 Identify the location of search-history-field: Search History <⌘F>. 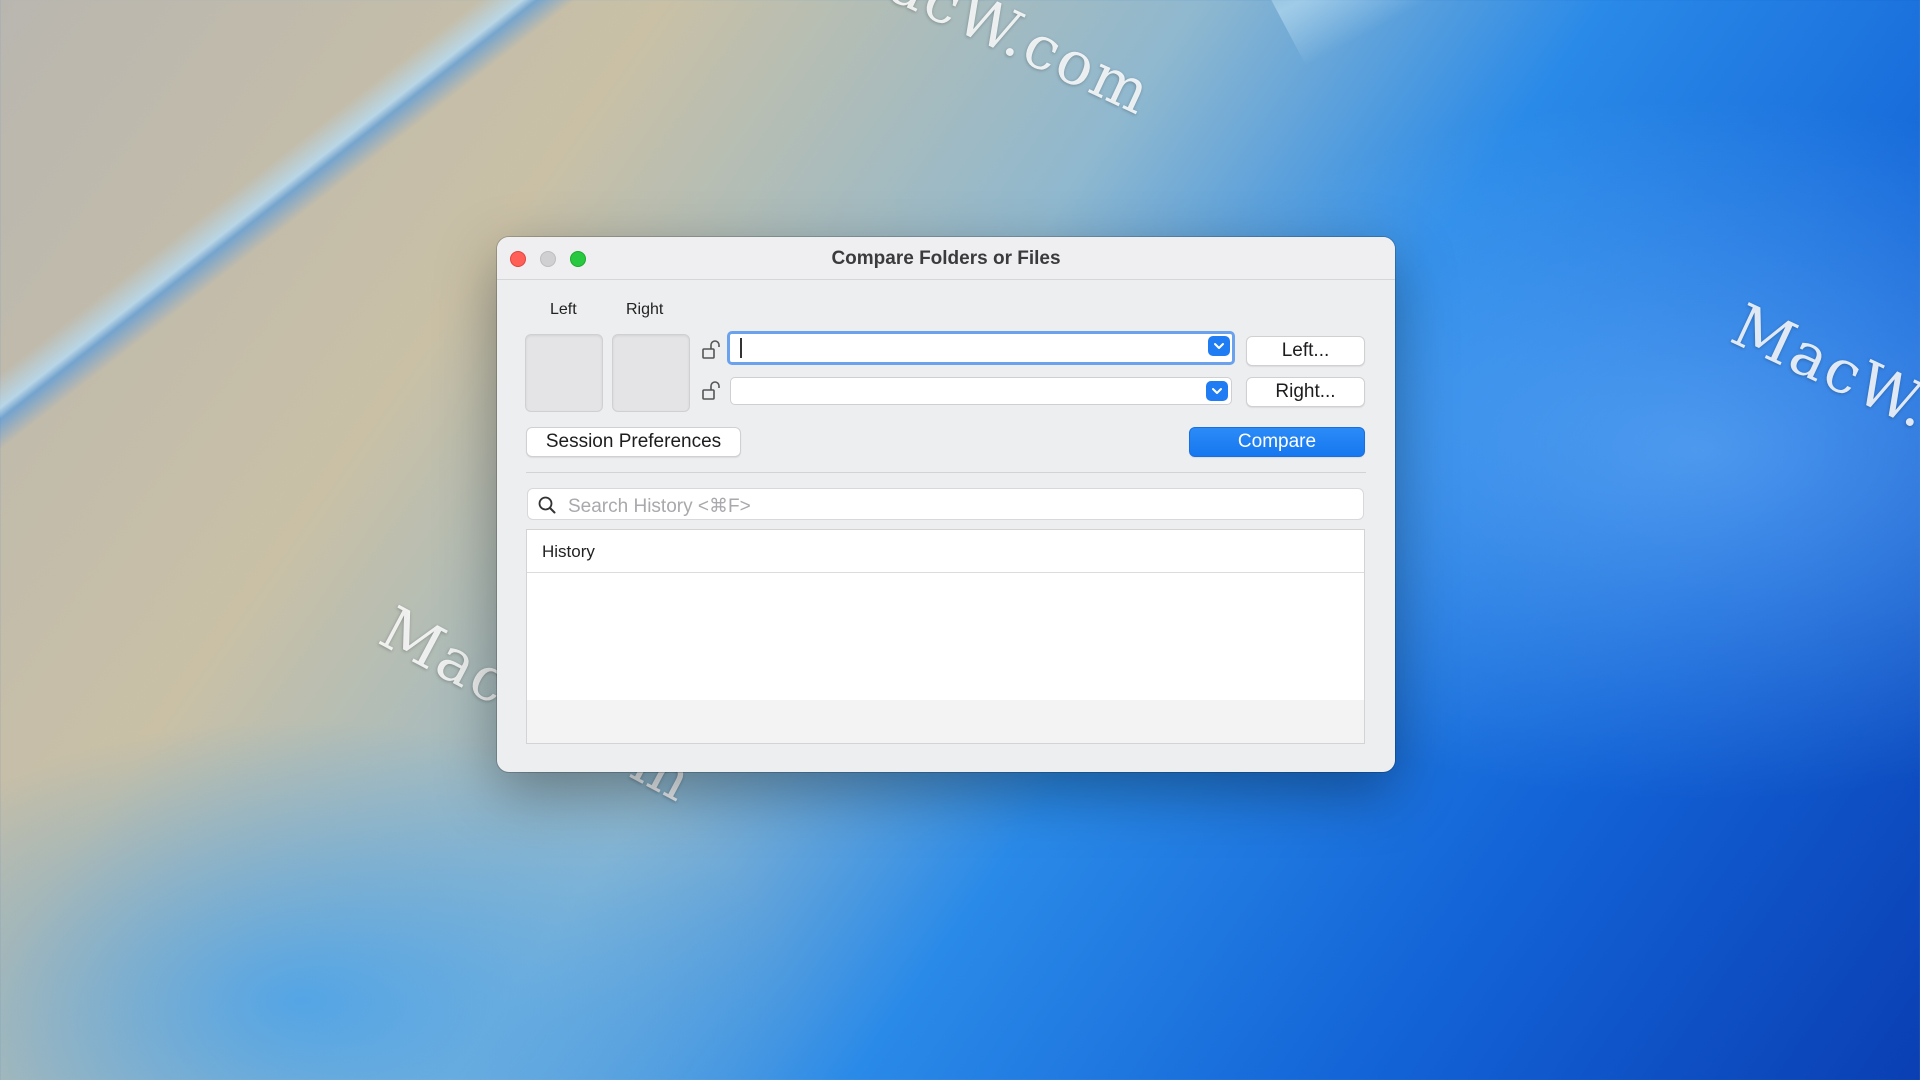
(945, 504).